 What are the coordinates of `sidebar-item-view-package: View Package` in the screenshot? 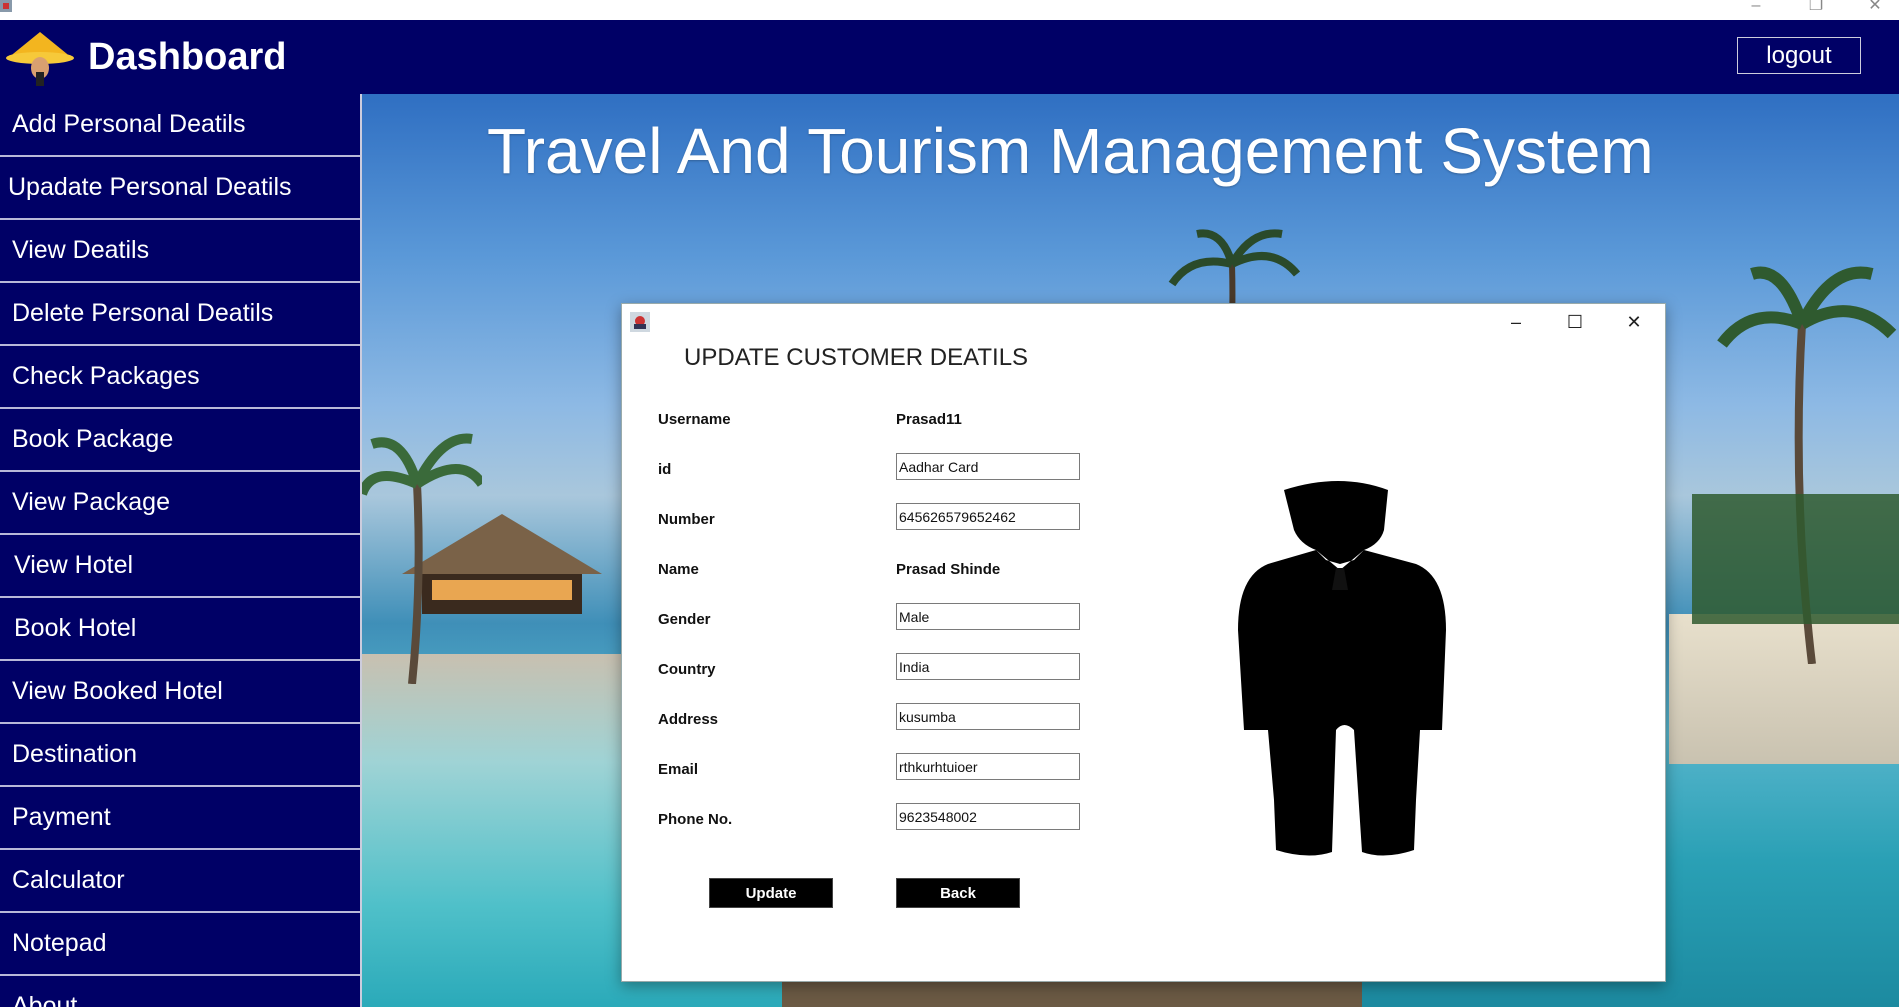 It's located at (180, 503).